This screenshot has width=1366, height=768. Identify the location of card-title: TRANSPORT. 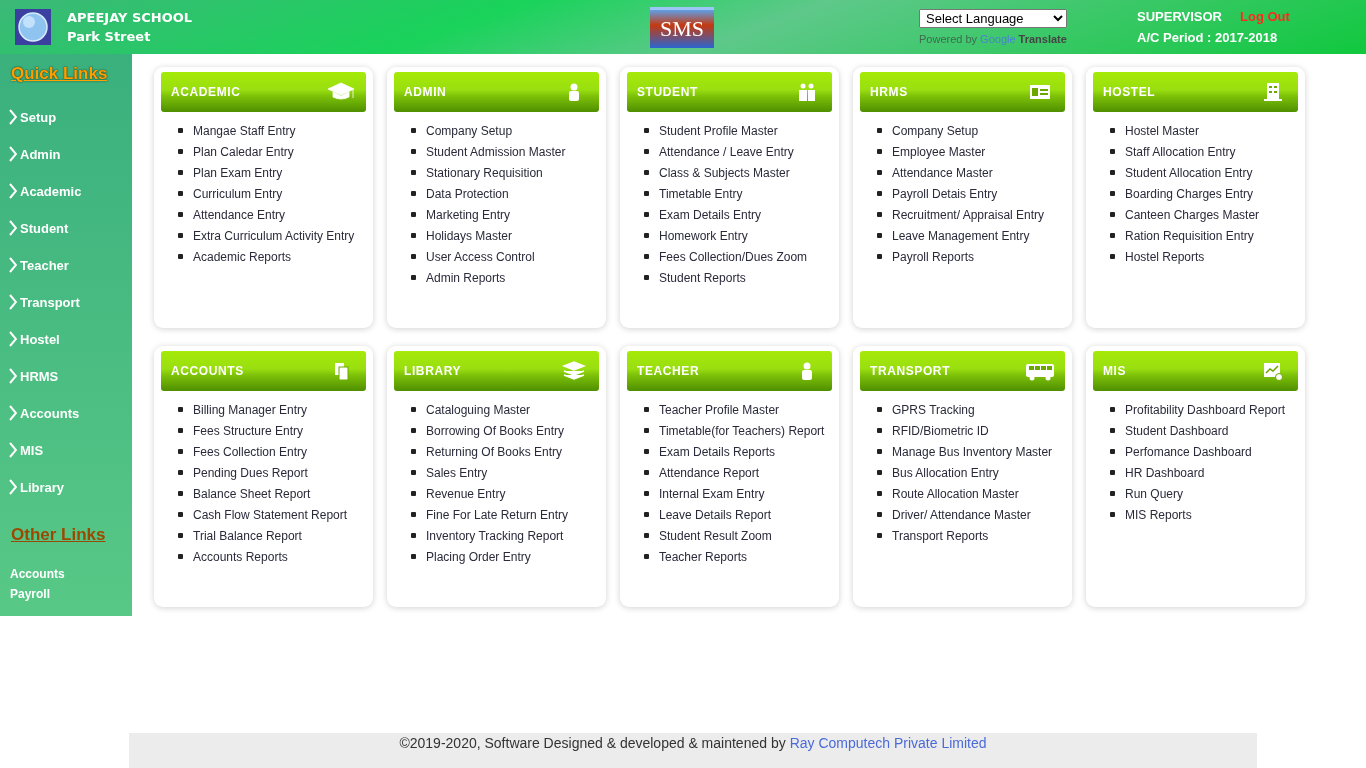
(910, 371).